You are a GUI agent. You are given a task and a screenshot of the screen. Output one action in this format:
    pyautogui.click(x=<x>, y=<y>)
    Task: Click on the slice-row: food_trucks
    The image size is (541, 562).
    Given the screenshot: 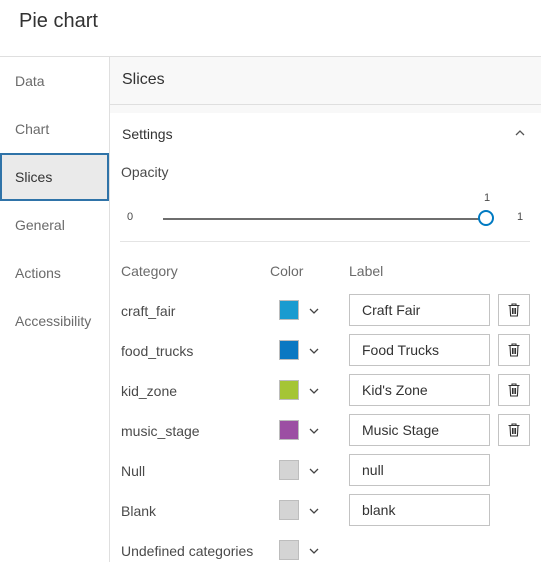 What is the action you would take?
    pyautogui.click(x=325, y=351)
    